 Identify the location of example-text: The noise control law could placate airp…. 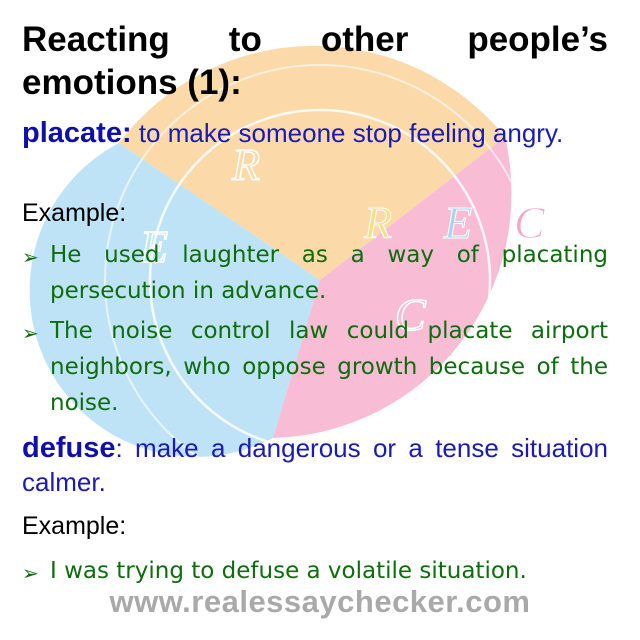
(329, 367).